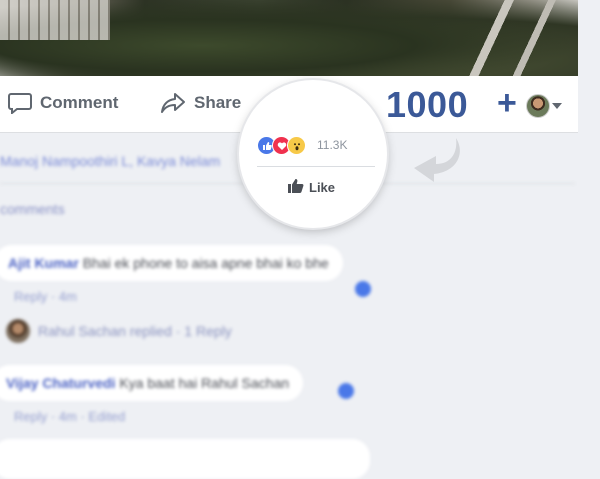 Image resolution: width=600 pixels, height=479 pixels. I want to click on like-button: Like, so click(311, 187).